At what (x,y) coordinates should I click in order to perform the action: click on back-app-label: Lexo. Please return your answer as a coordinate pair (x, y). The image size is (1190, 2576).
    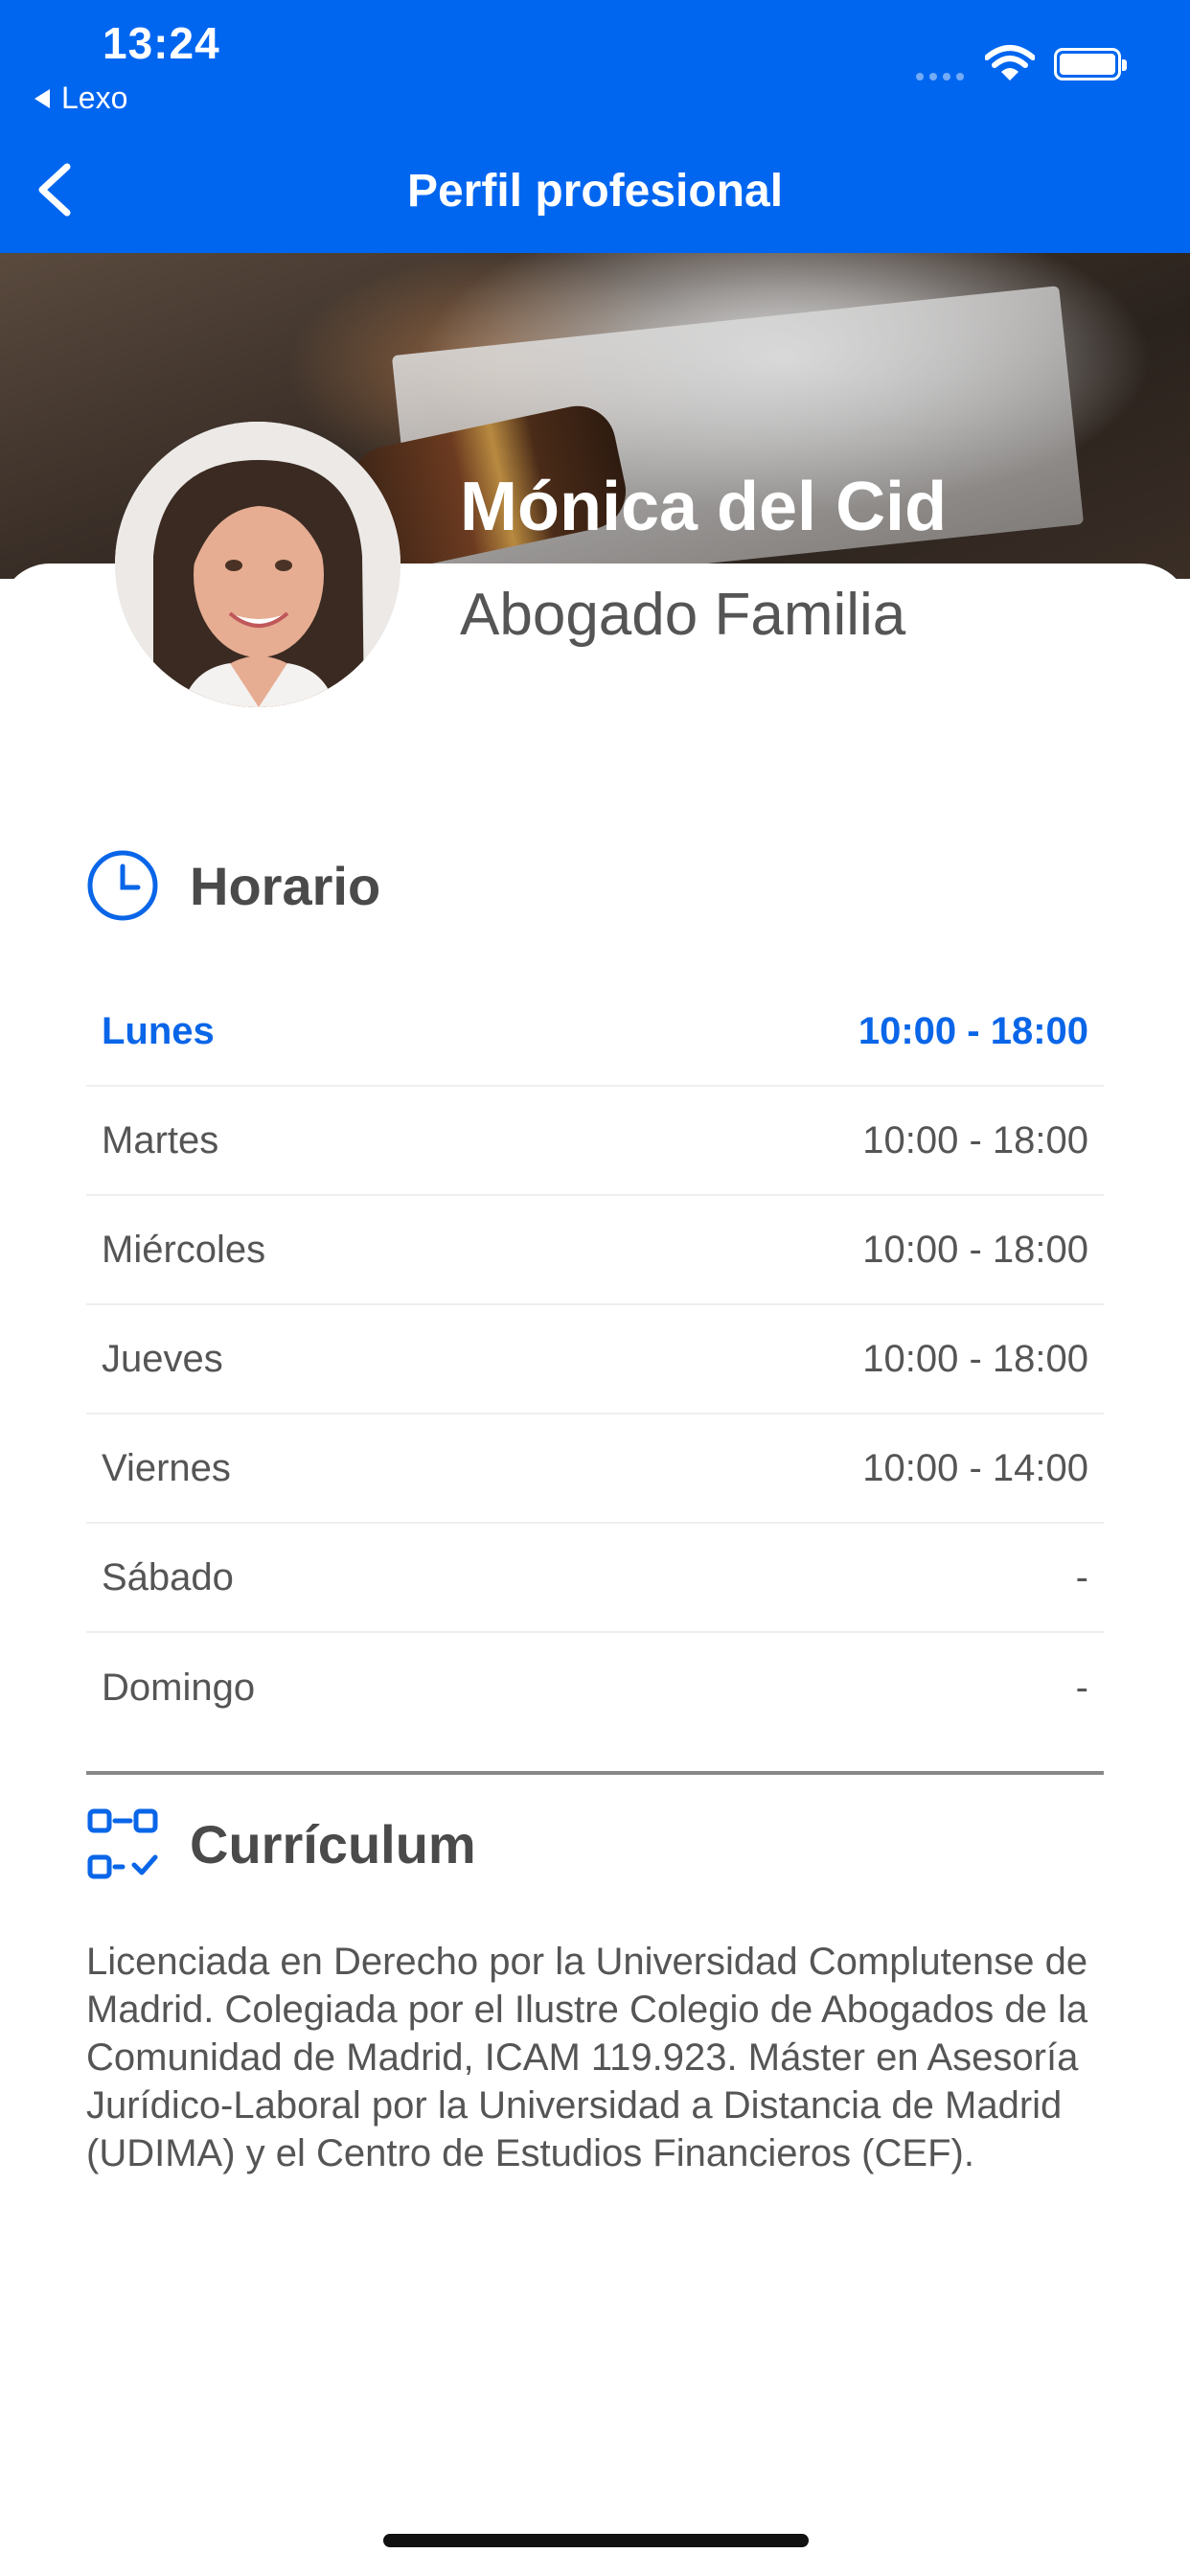
    Looking at the image, I should click on (95, 97).